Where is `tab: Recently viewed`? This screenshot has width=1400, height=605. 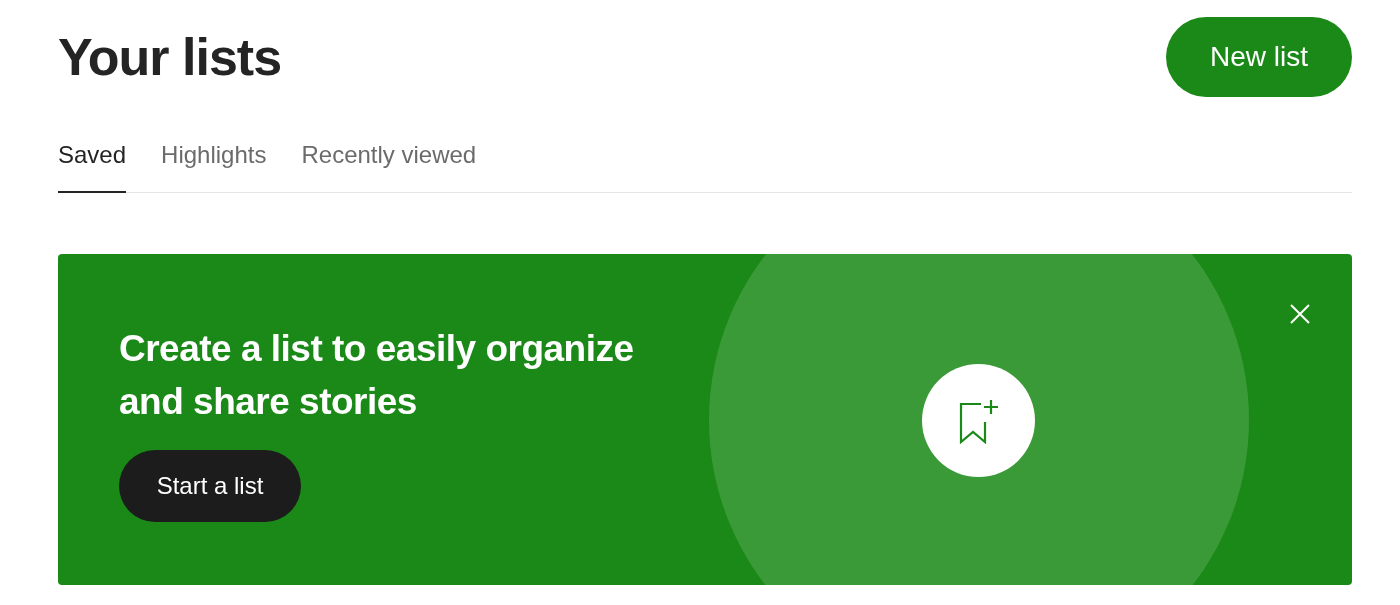
tab: Recently viewed is located at coordinates (389, 165).